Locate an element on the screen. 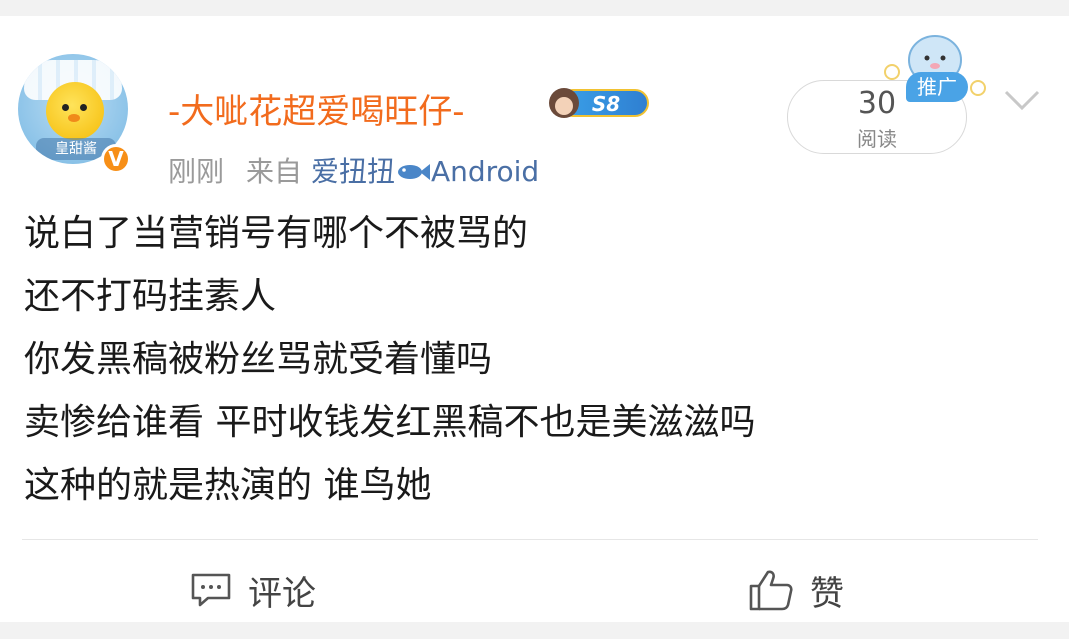 The image size is (1069, 639). post-line: 你发黑稿被粉丝骂就受着懂吗 is located at coordinates (258, 359).